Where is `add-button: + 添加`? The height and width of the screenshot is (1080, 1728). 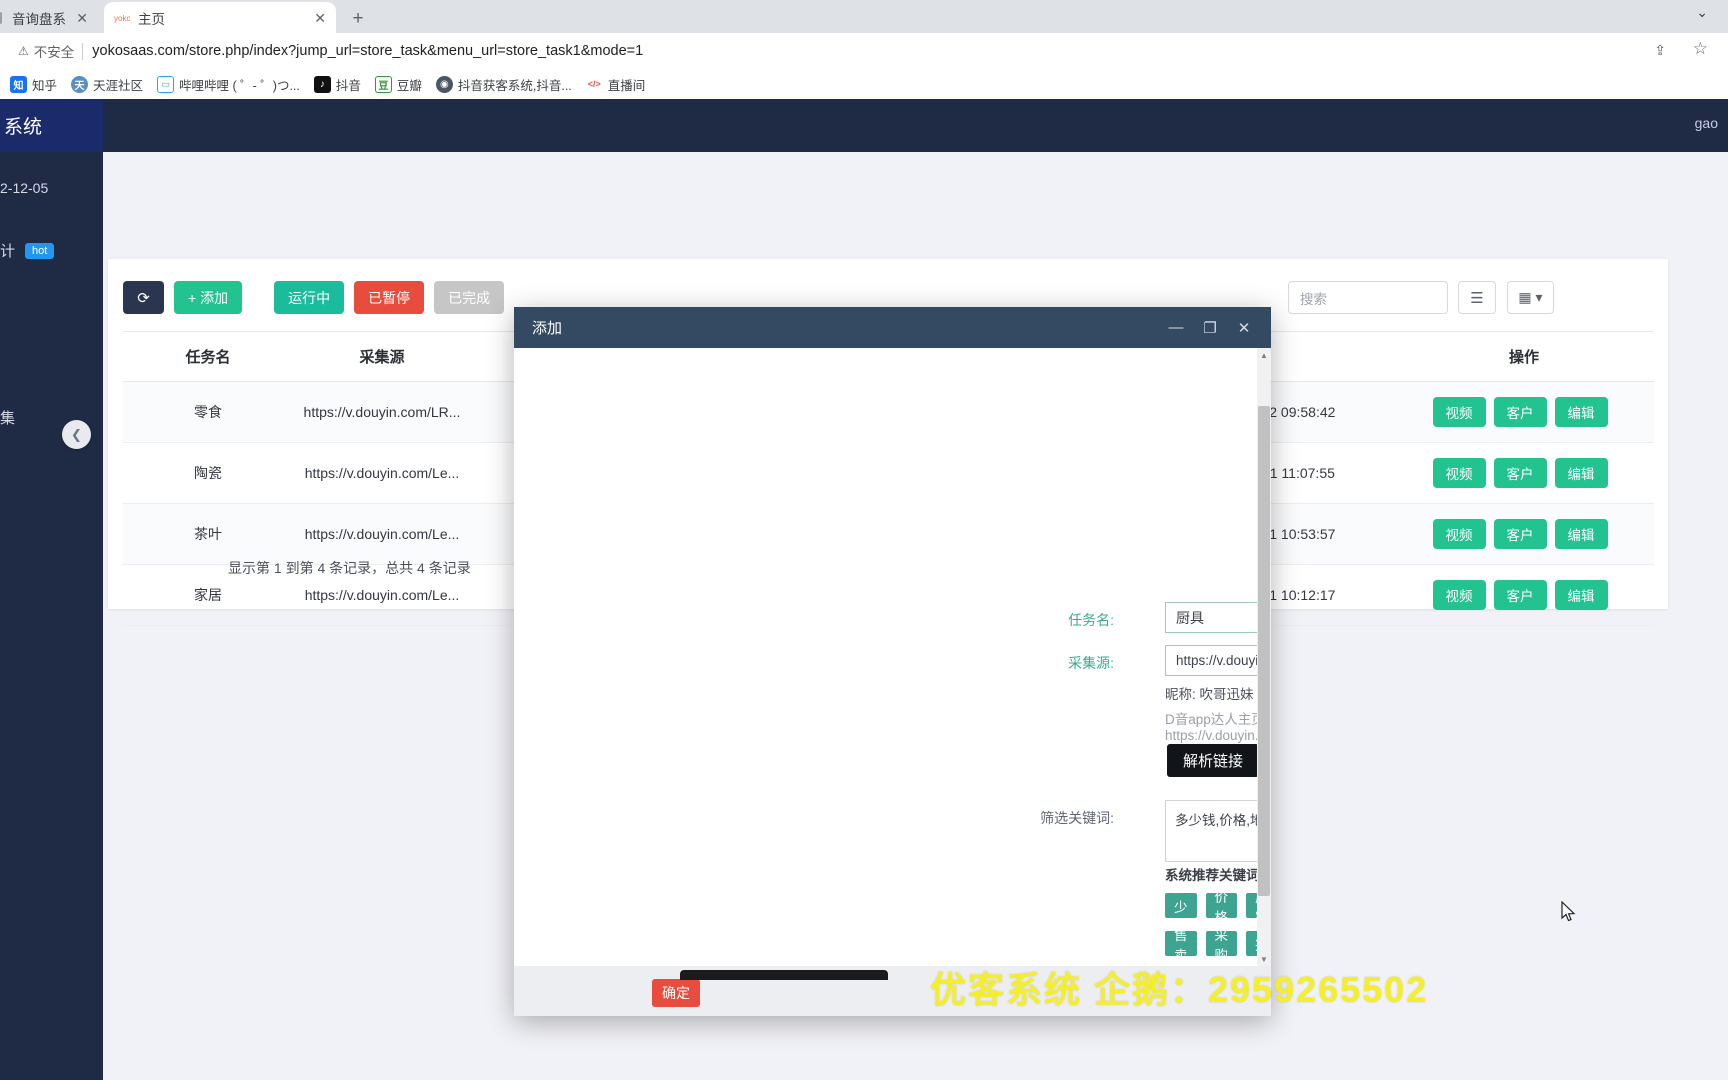 add-button: + 添加 is located at coordinates (208, 297).